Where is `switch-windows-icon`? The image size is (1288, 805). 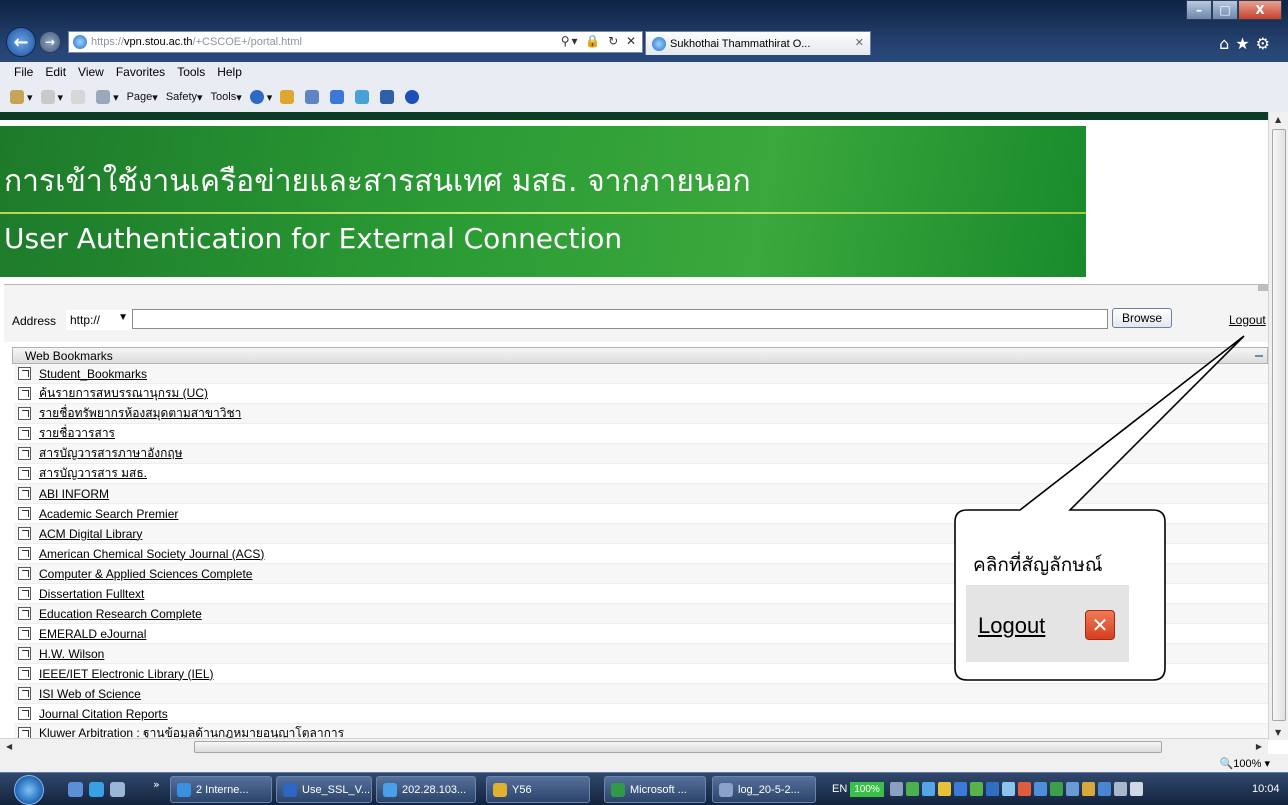
switch-windows-icon is located at coordinates (117, 789).